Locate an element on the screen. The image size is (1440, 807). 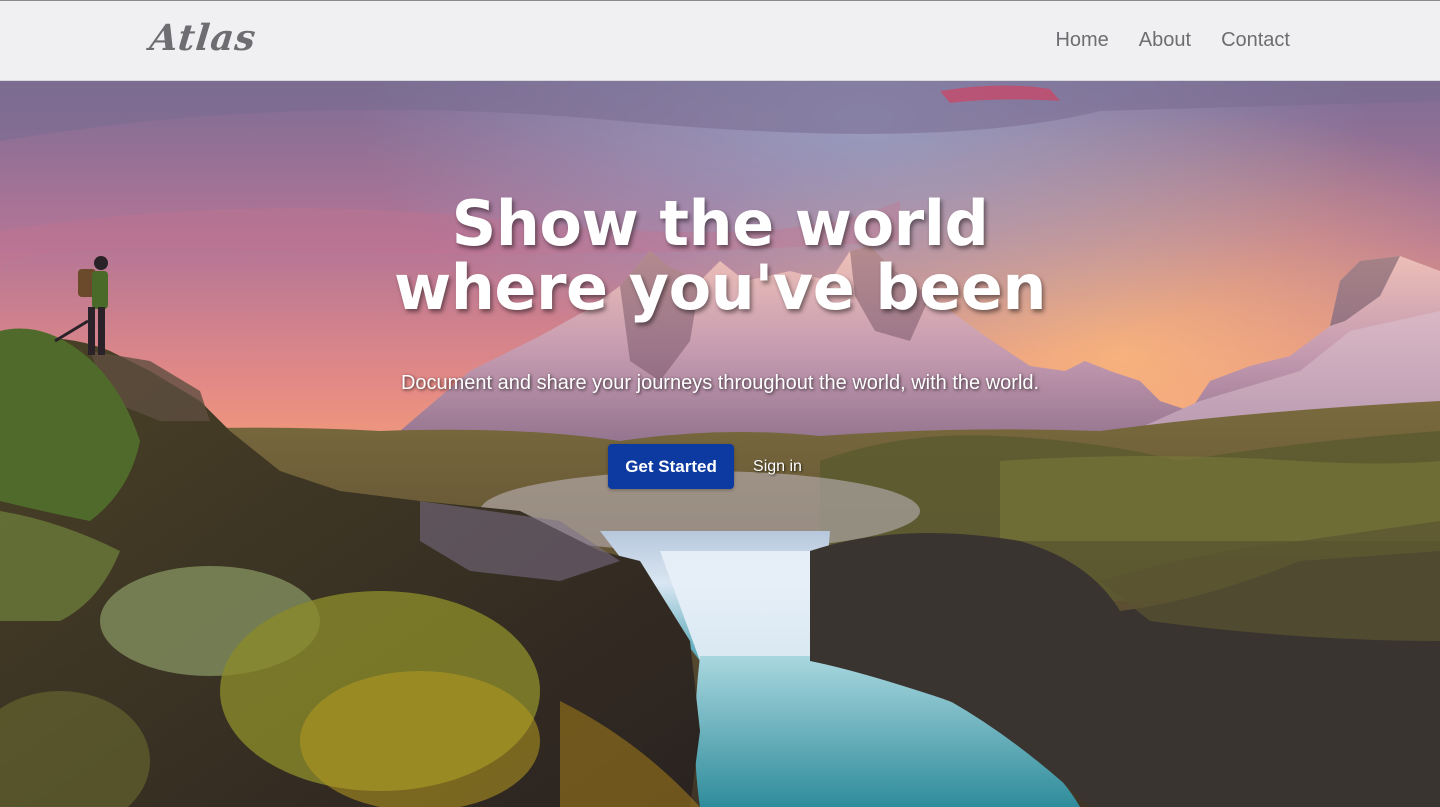
nav-link-home: Home is located at coordinates (1081, 40).